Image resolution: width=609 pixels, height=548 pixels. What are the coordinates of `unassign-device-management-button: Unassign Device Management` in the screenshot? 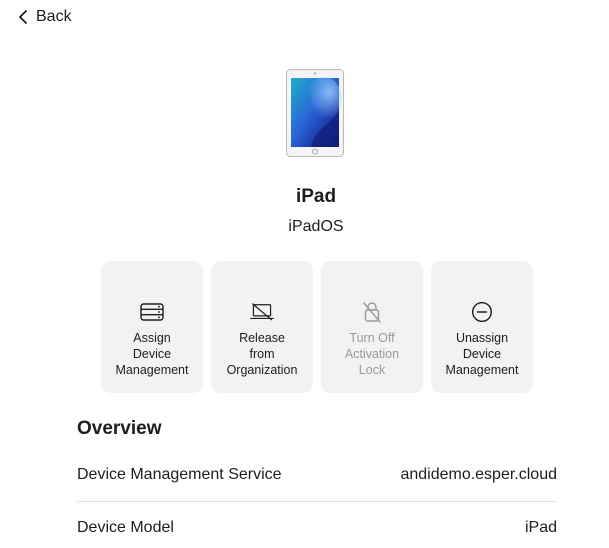 It's located at (482, 327).